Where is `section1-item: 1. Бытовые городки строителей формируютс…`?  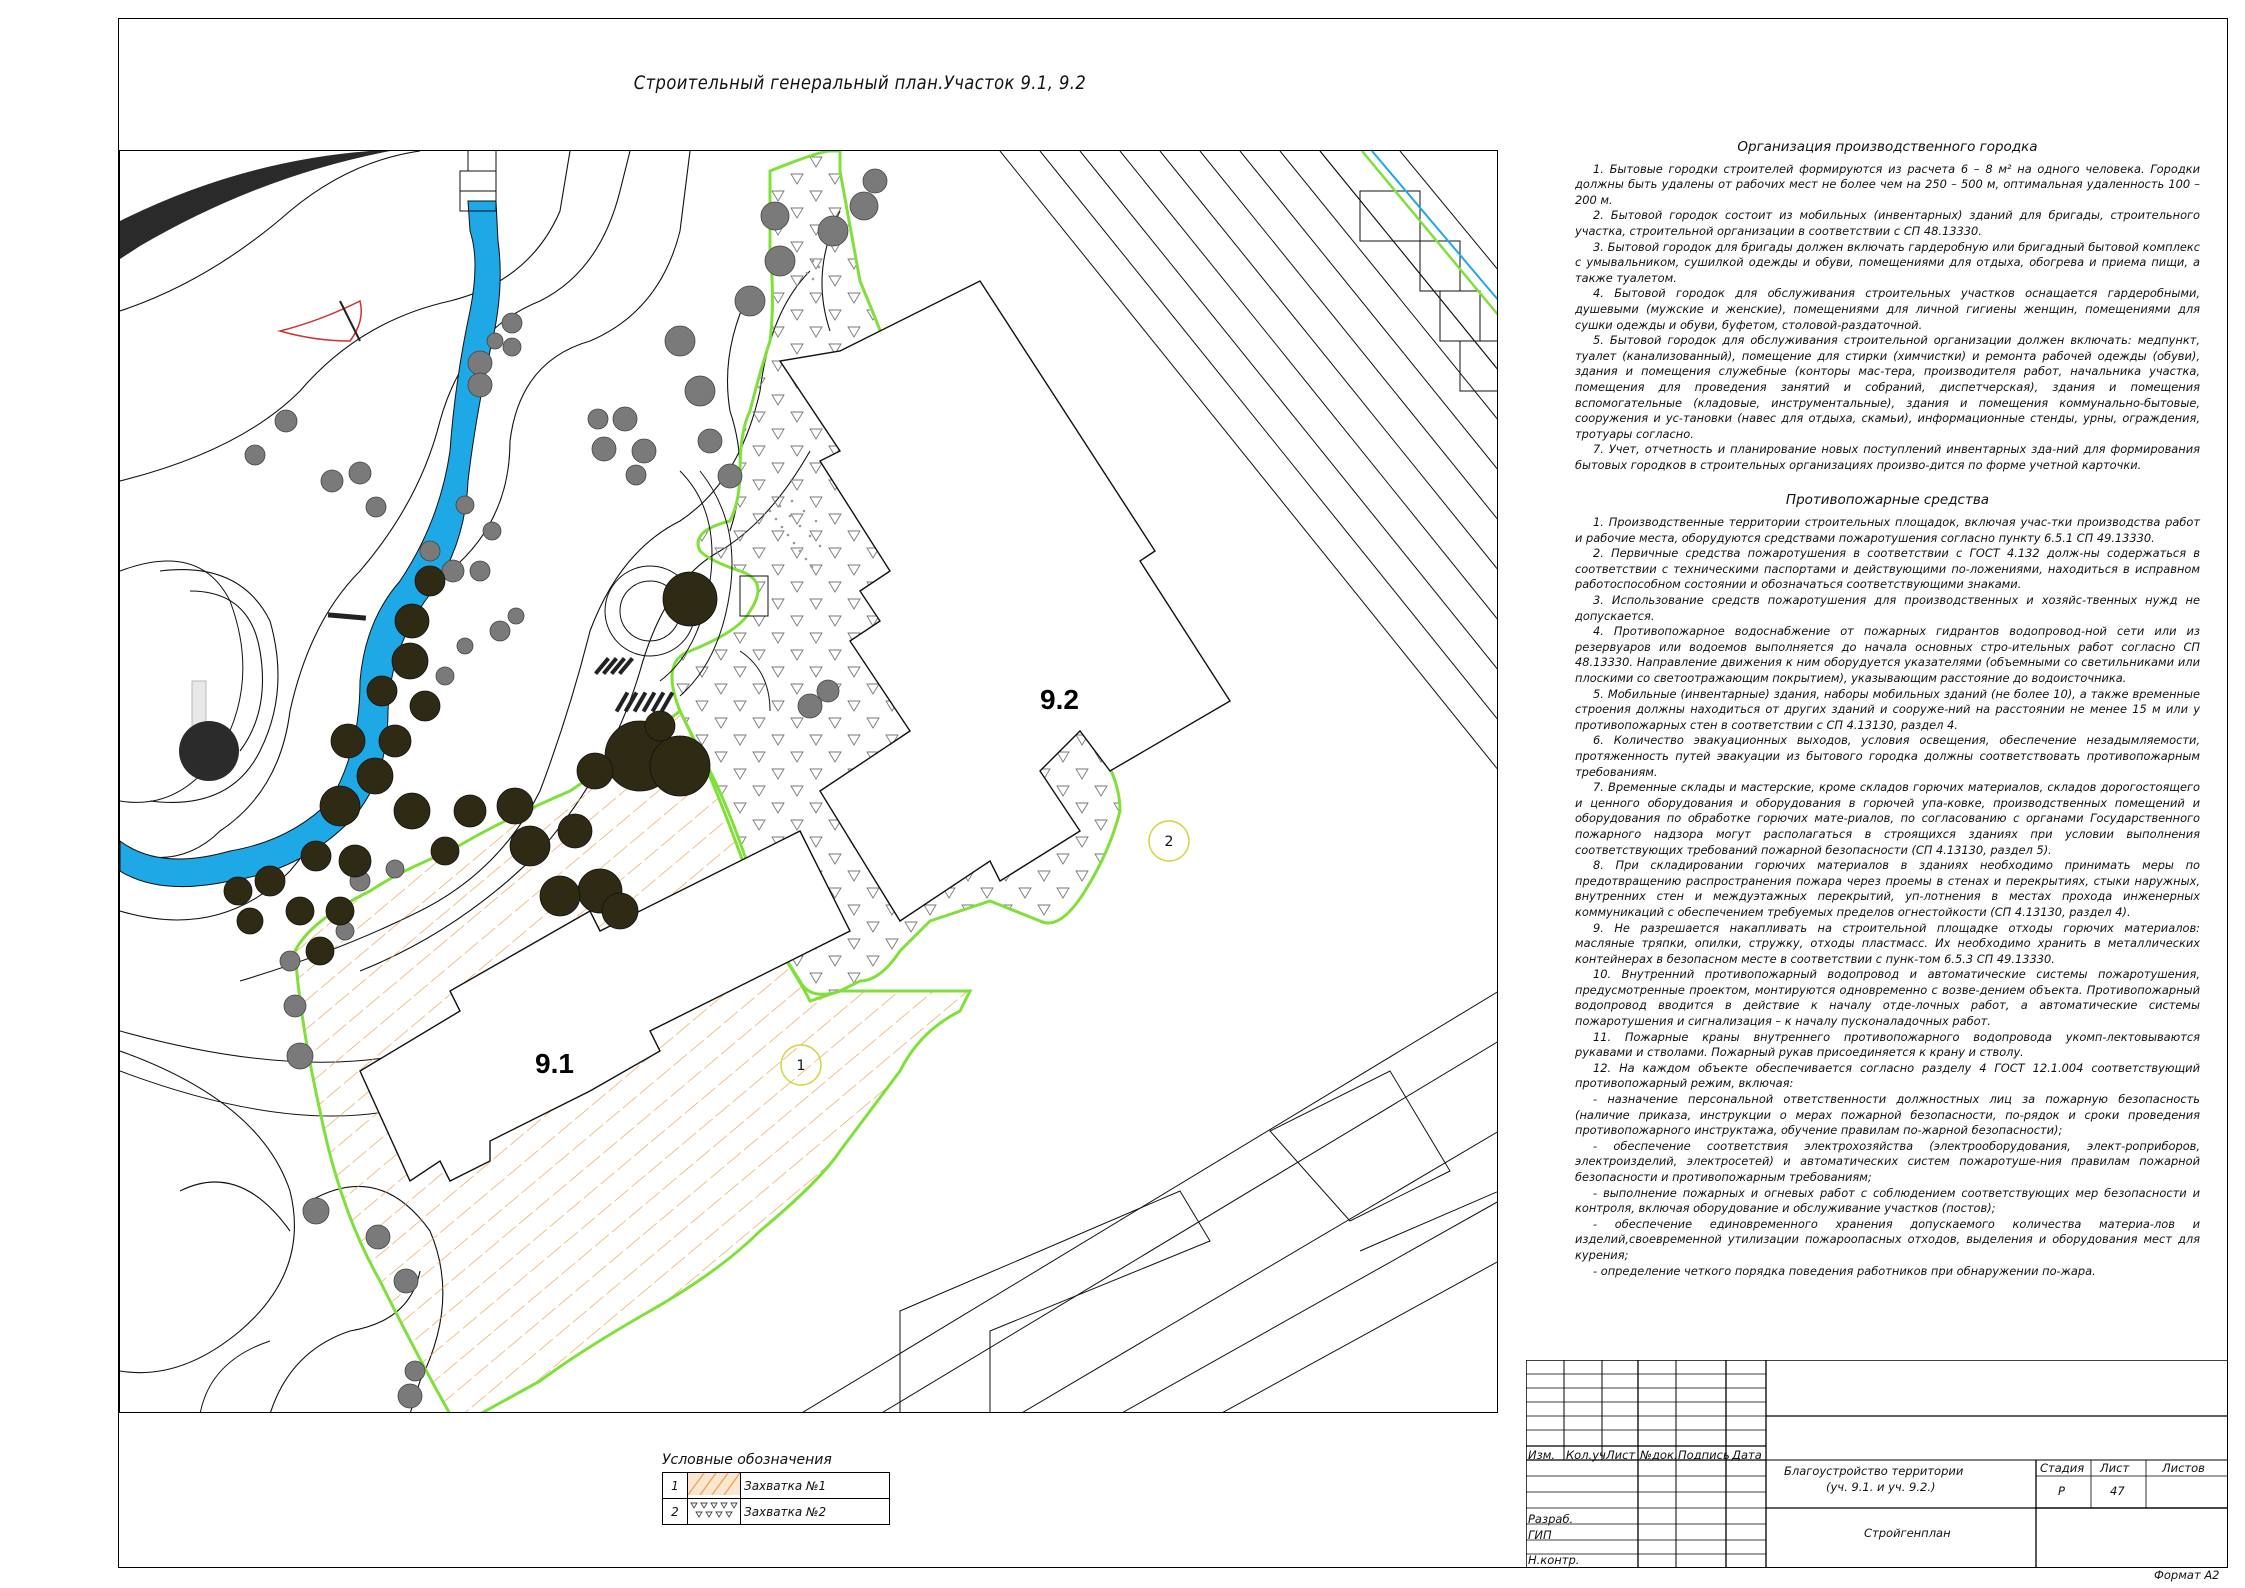 section1-item: 1. Бытовые городки строителей формируютс… is located at coordinates (1887, 184).